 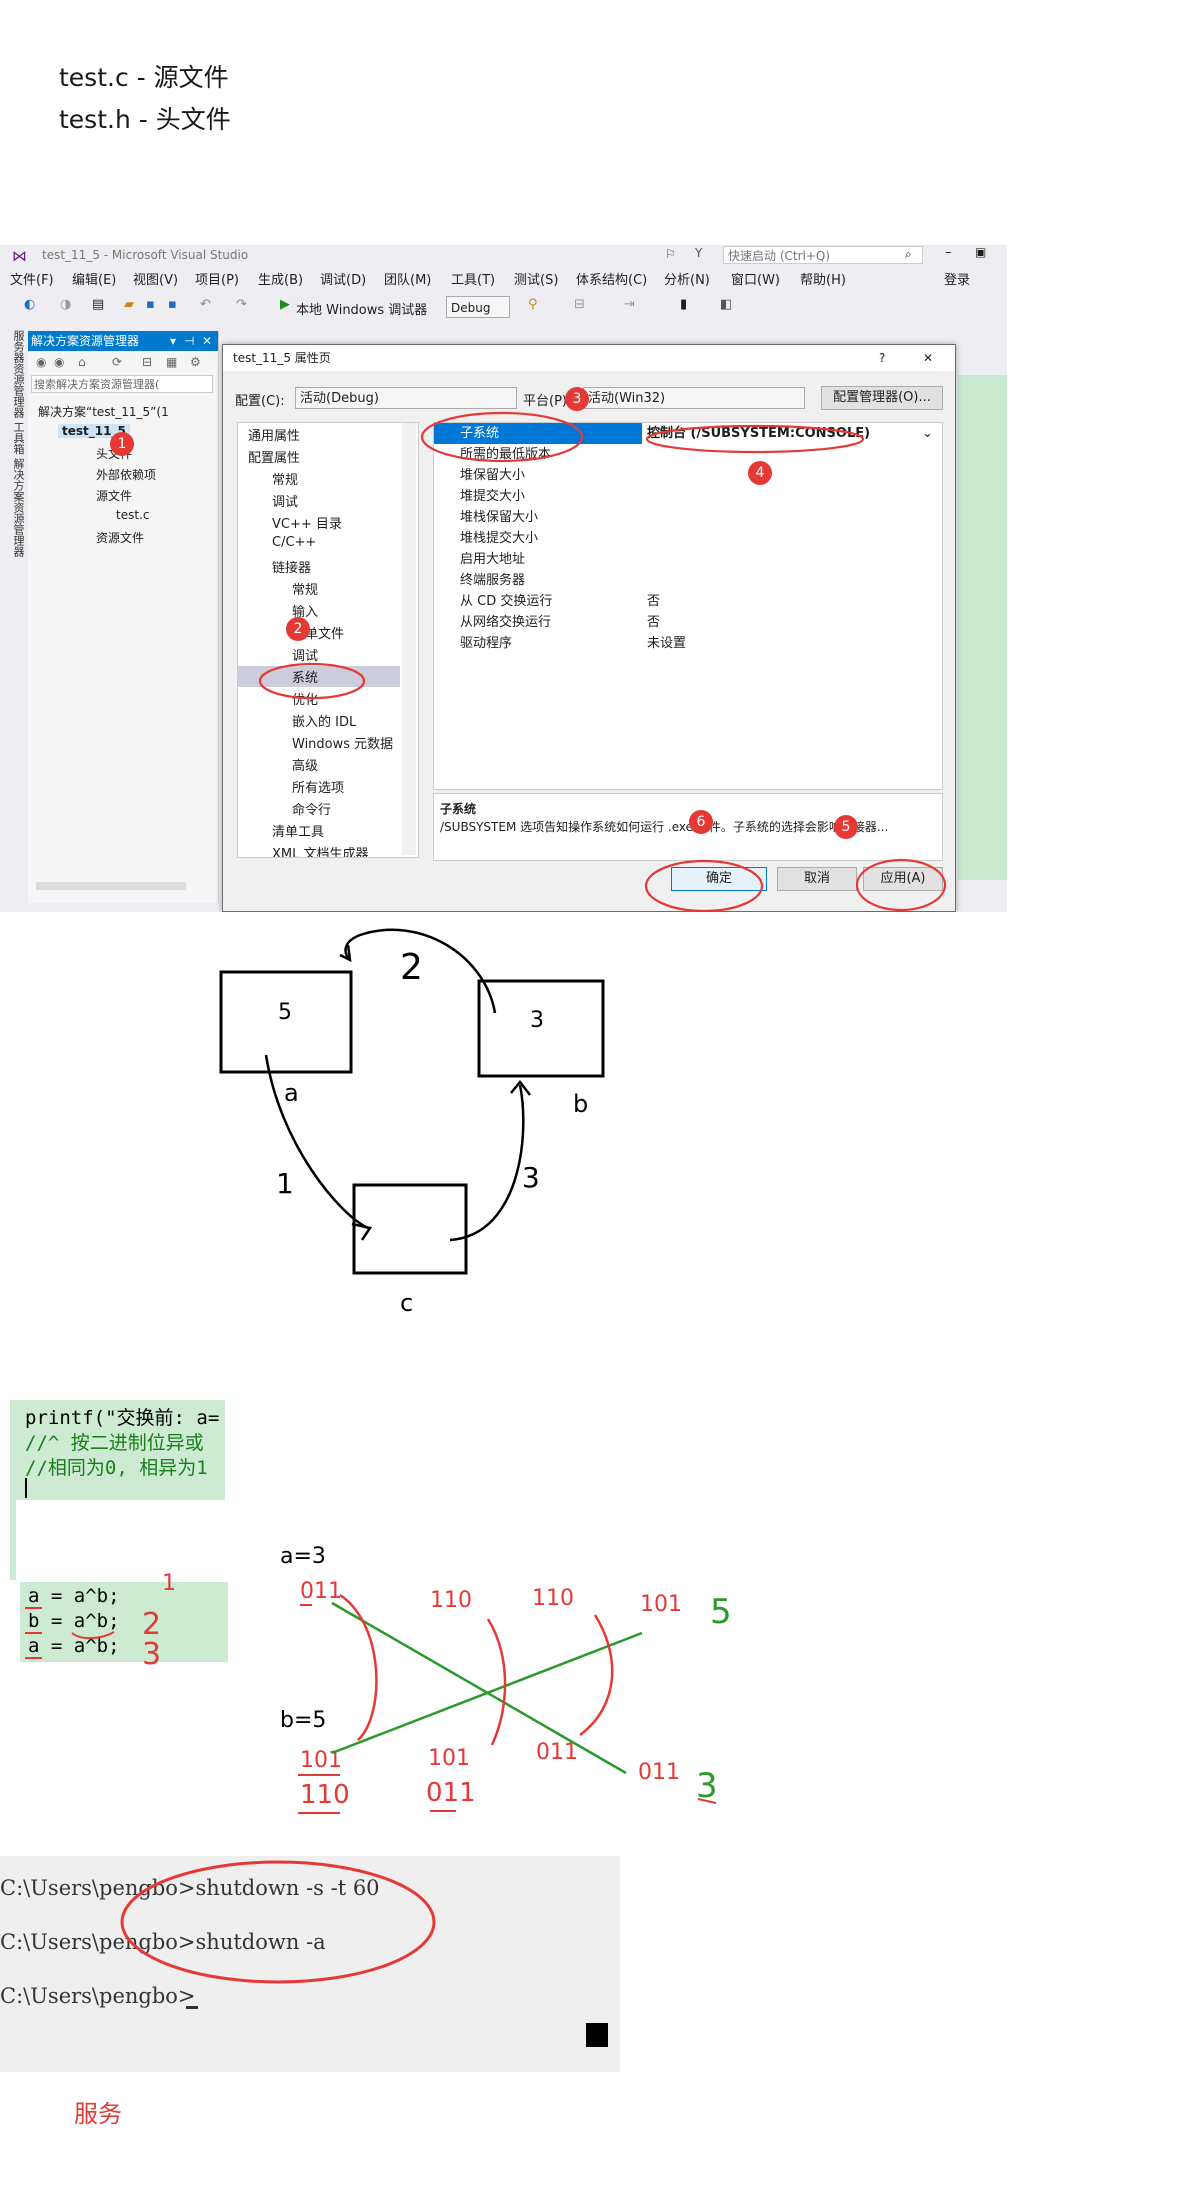 What do you see at coordinates (577, 399) in the screenshot?
I see `step-badge-3: 3` at bounding box center [577, 399].